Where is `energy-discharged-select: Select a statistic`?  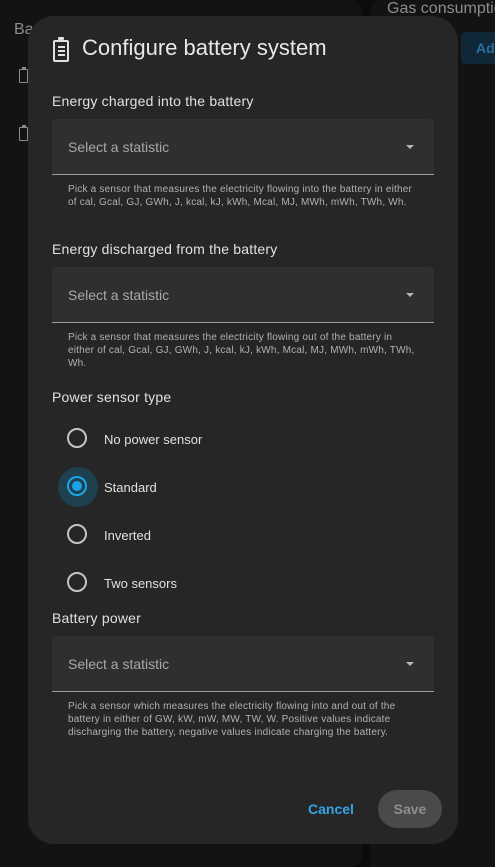 energy-discharged-select: Select a statistic is located at coordinates (243, 295).